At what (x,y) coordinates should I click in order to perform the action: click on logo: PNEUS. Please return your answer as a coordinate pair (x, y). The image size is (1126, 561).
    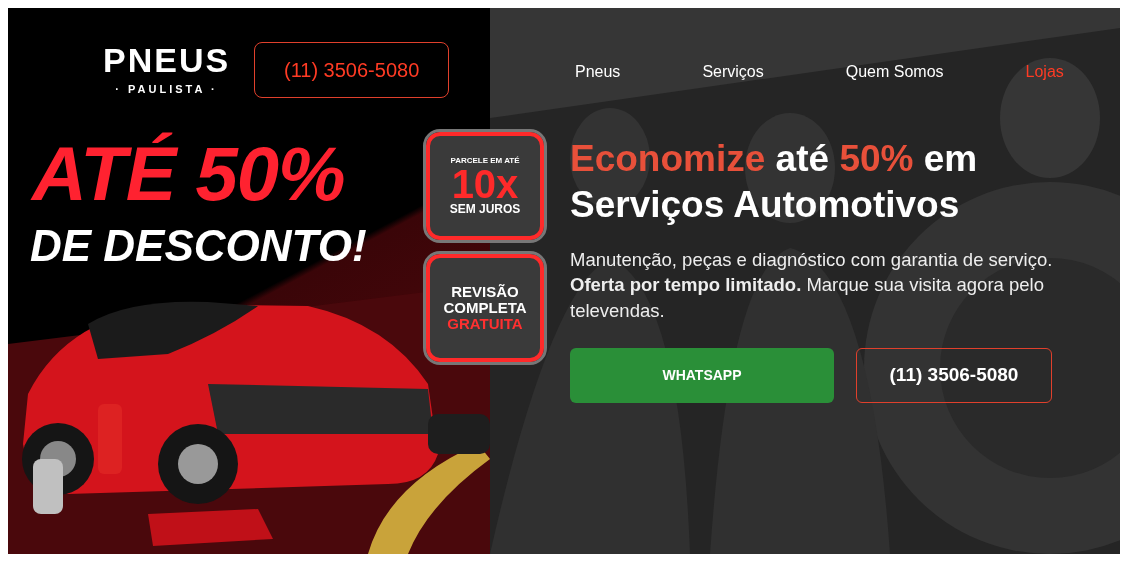
    Looking at the image, I should click on (167, 59).